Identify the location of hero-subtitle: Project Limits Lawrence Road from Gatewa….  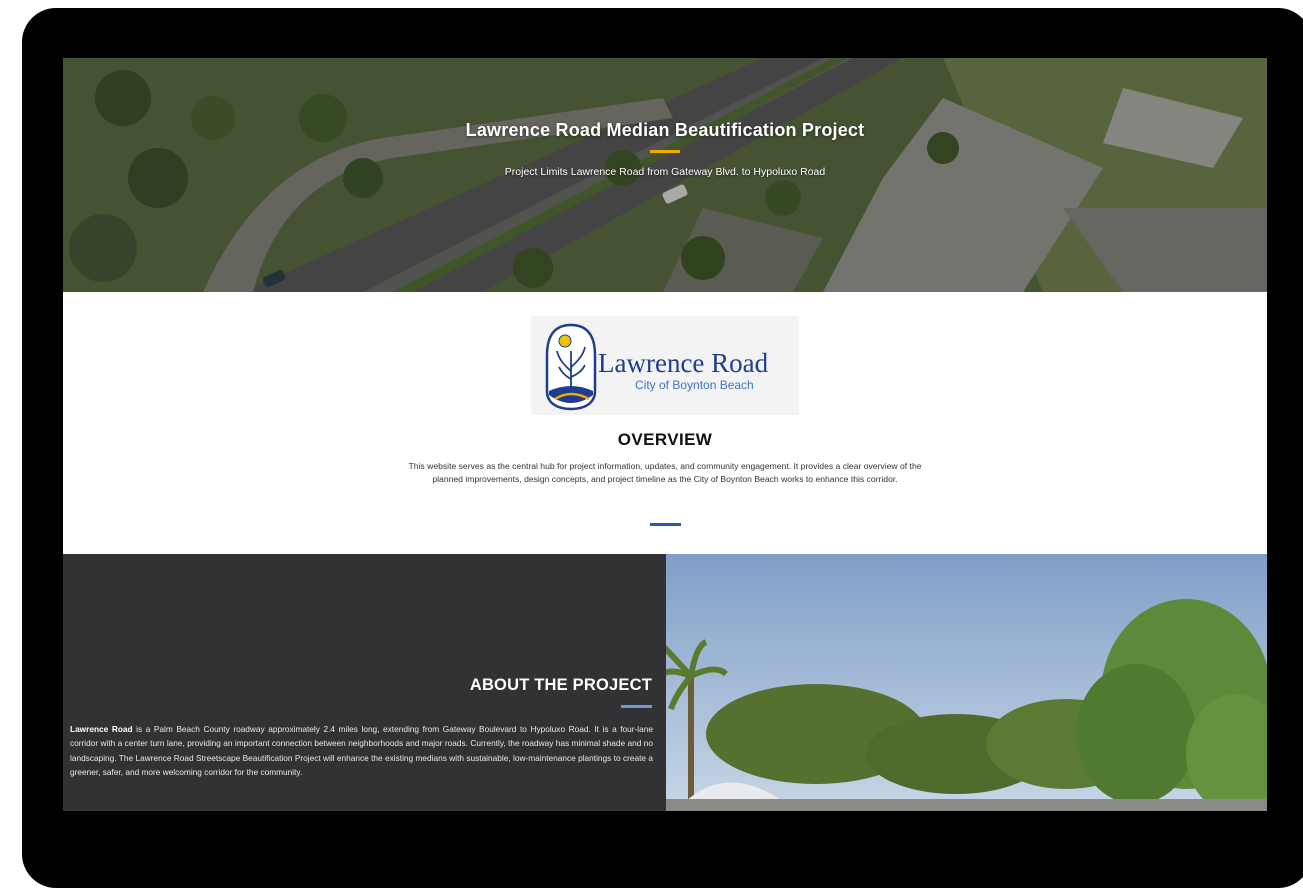
(665, 172).